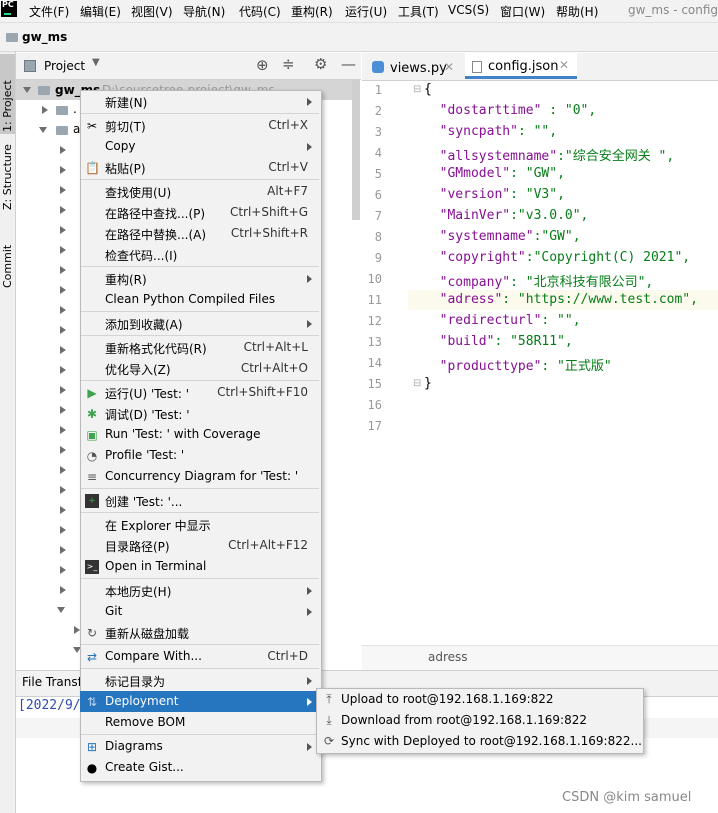 The height and width of the screenshot is (813, 718). I want to click on code-line: "systemname":"GW",, so click(502, 236).